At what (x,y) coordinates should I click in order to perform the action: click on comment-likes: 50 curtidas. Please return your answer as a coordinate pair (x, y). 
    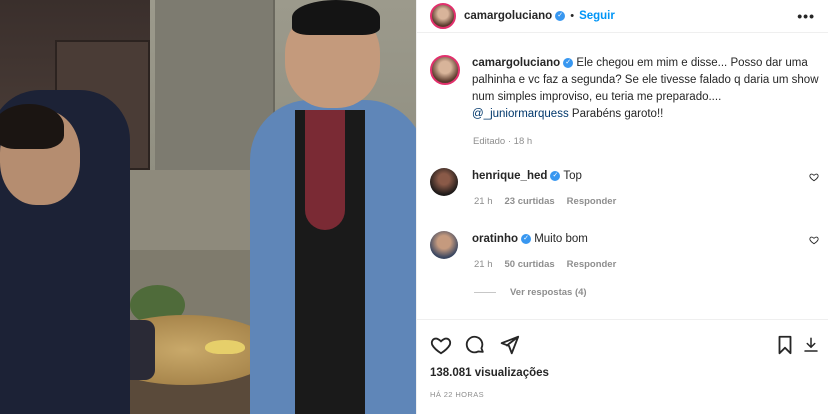
    Looking at the image, I should click on (530, 264).